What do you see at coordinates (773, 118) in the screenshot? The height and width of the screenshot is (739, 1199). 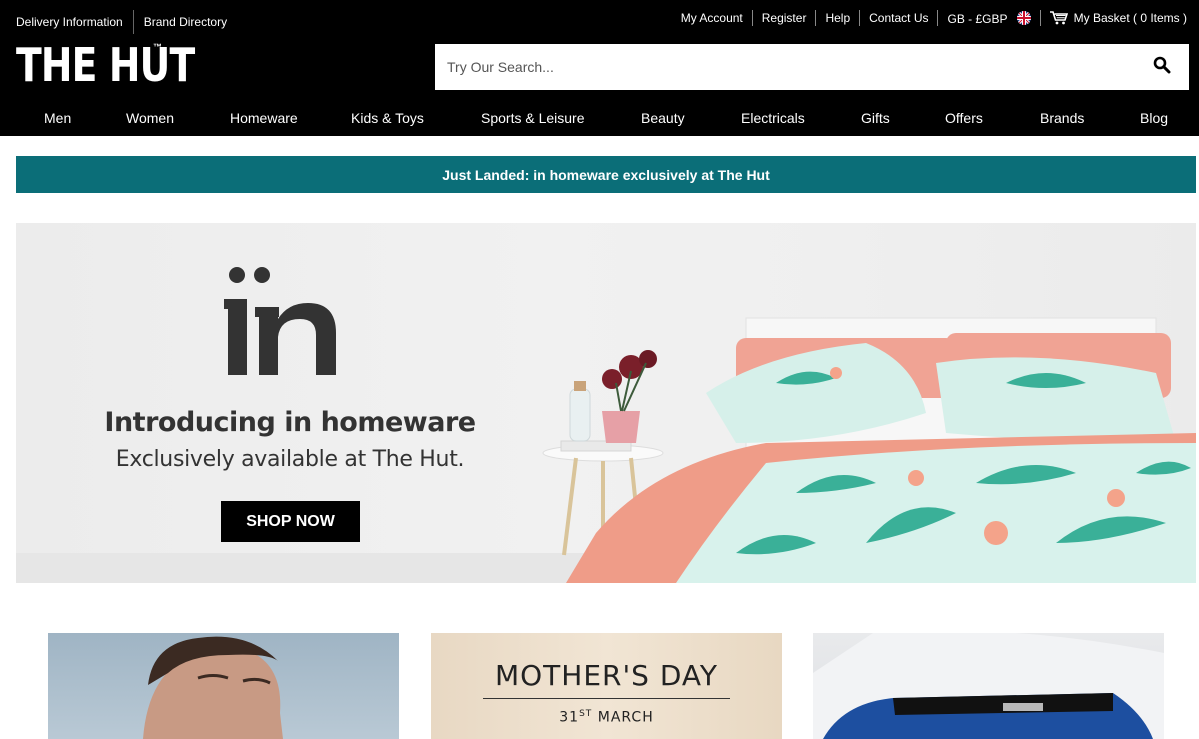 I see `nav-electricals: Electricals` at bounding box center [773, 118].